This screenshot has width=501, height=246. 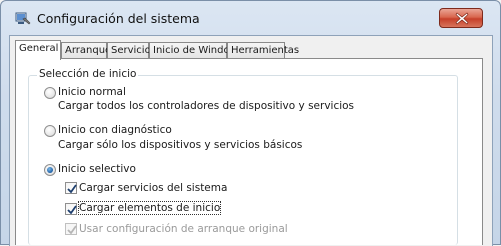 What do you see at coordinates (38, 50) in the screenshot?
I see `tab-general: General` at bounding box center [38, 50].